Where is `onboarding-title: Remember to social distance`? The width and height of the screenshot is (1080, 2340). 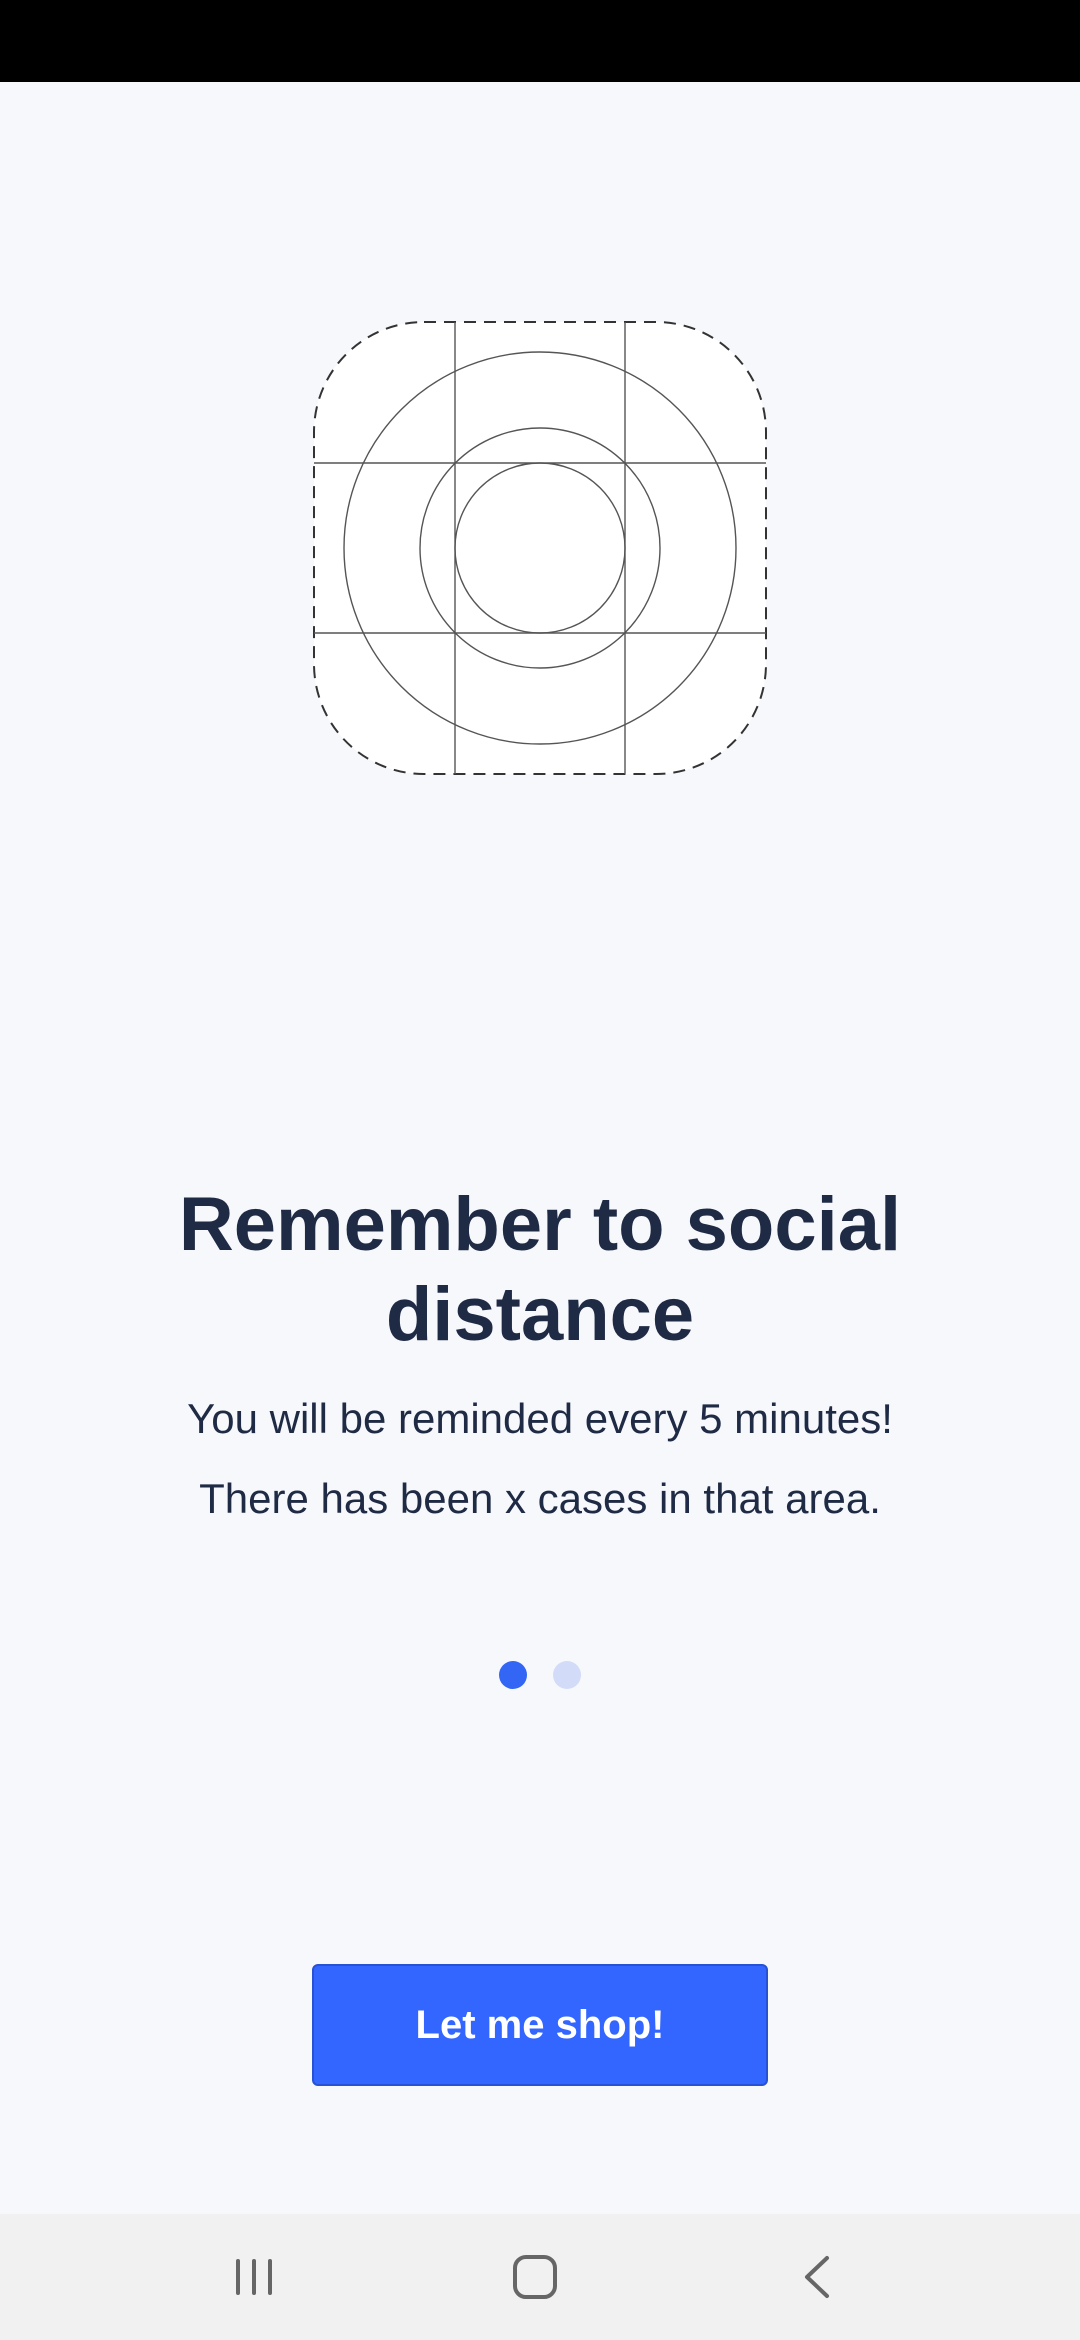
onboarding-title: Remember to social distance is located at coordinates (540, 1269).